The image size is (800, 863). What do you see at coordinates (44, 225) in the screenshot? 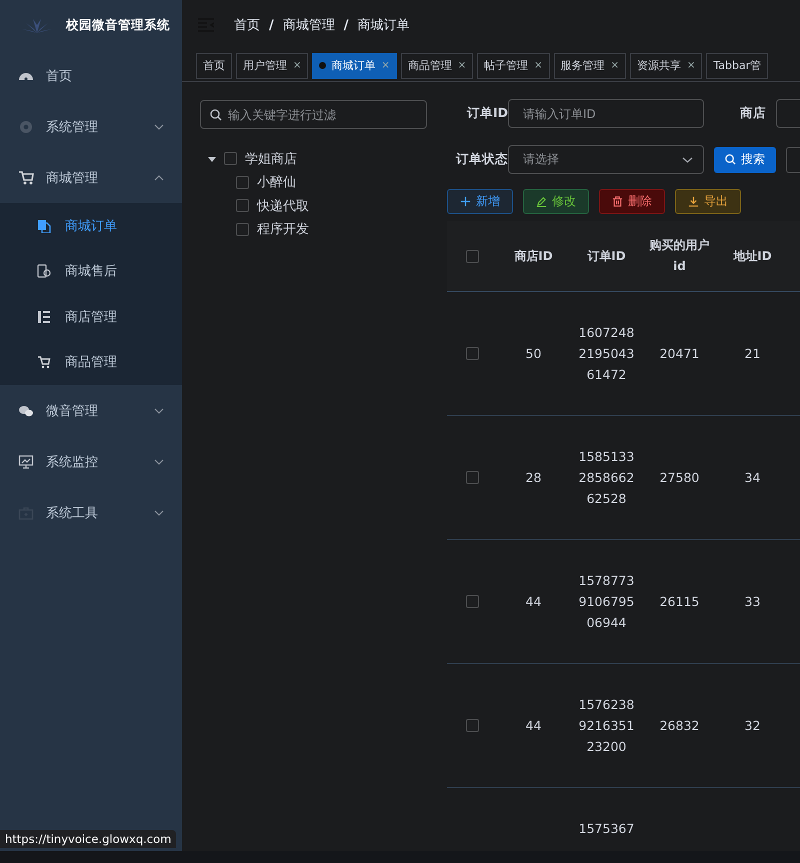
I see `document-icon` at bounding box center [44, 225].